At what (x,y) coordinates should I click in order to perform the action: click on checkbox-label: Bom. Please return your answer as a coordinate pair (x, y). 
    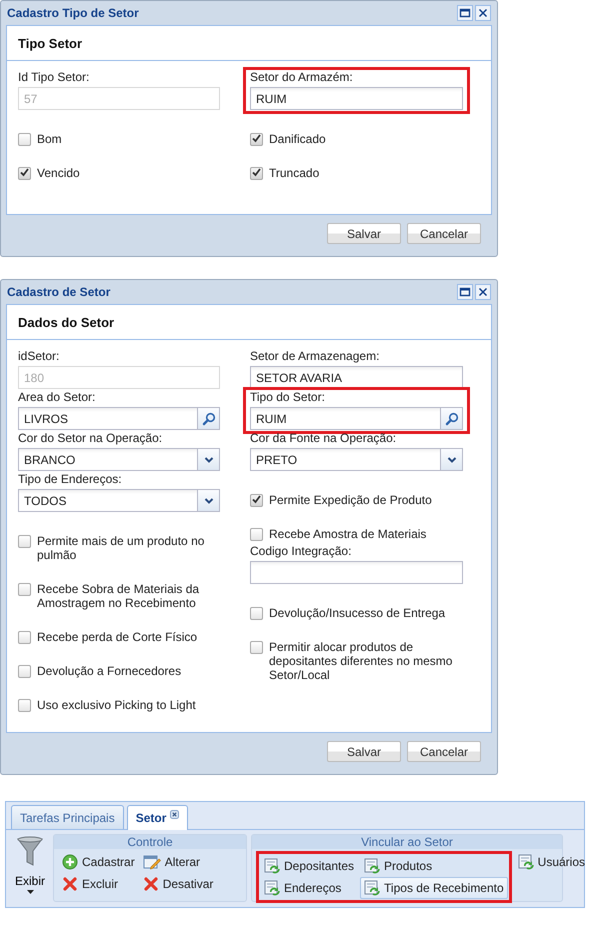
    Looking at the image, I should click on (50, 139).